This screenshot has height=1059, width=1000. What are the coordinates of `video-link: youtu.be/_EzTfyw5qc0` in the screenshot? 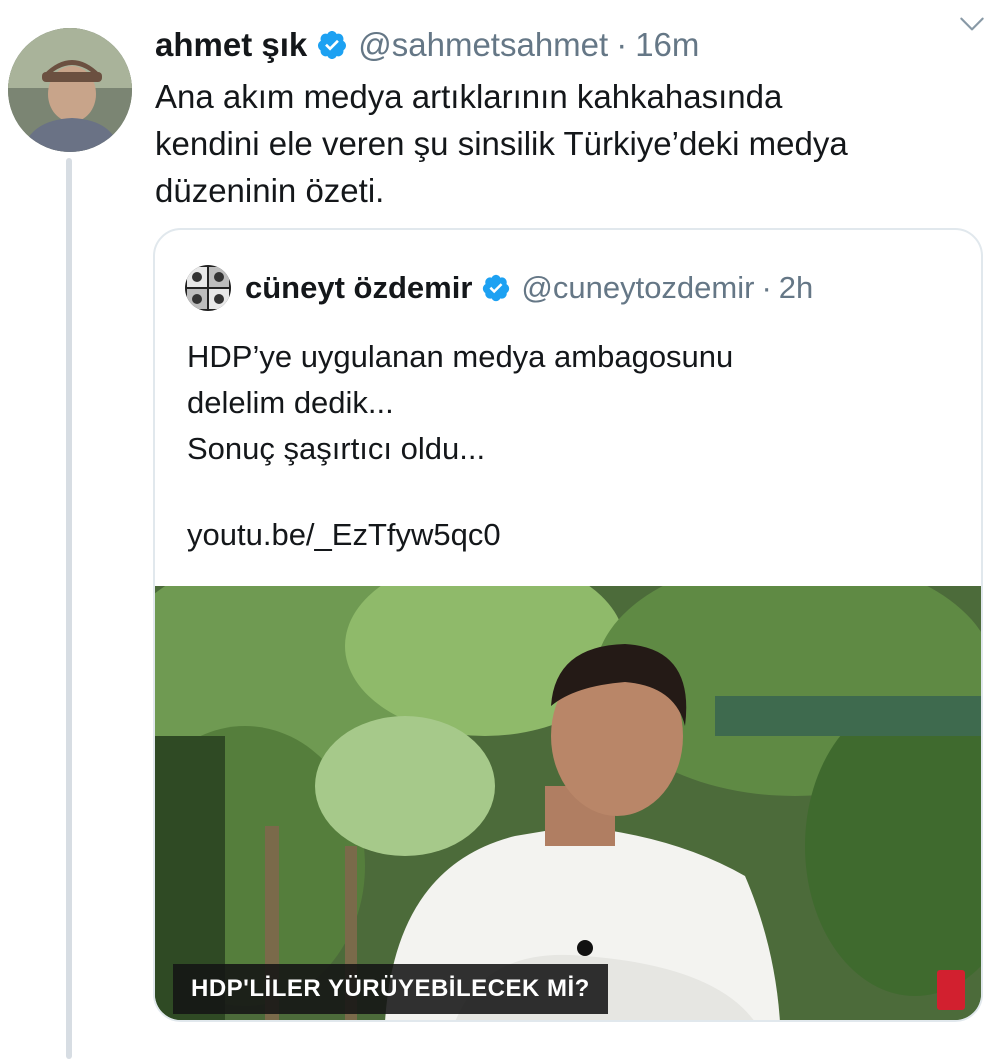 It's located at (577, 535).